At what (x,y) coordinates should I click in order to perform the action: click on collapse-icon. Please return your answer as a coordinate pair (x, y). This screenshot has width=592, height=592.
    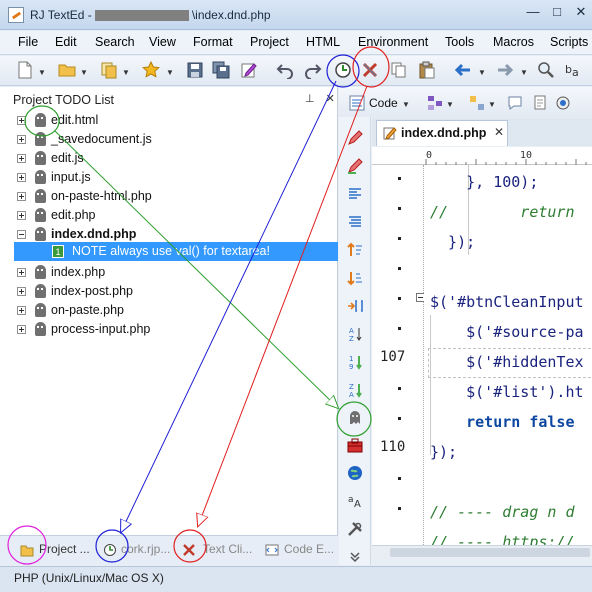
    Looking at the image, I should click on (21, 234).